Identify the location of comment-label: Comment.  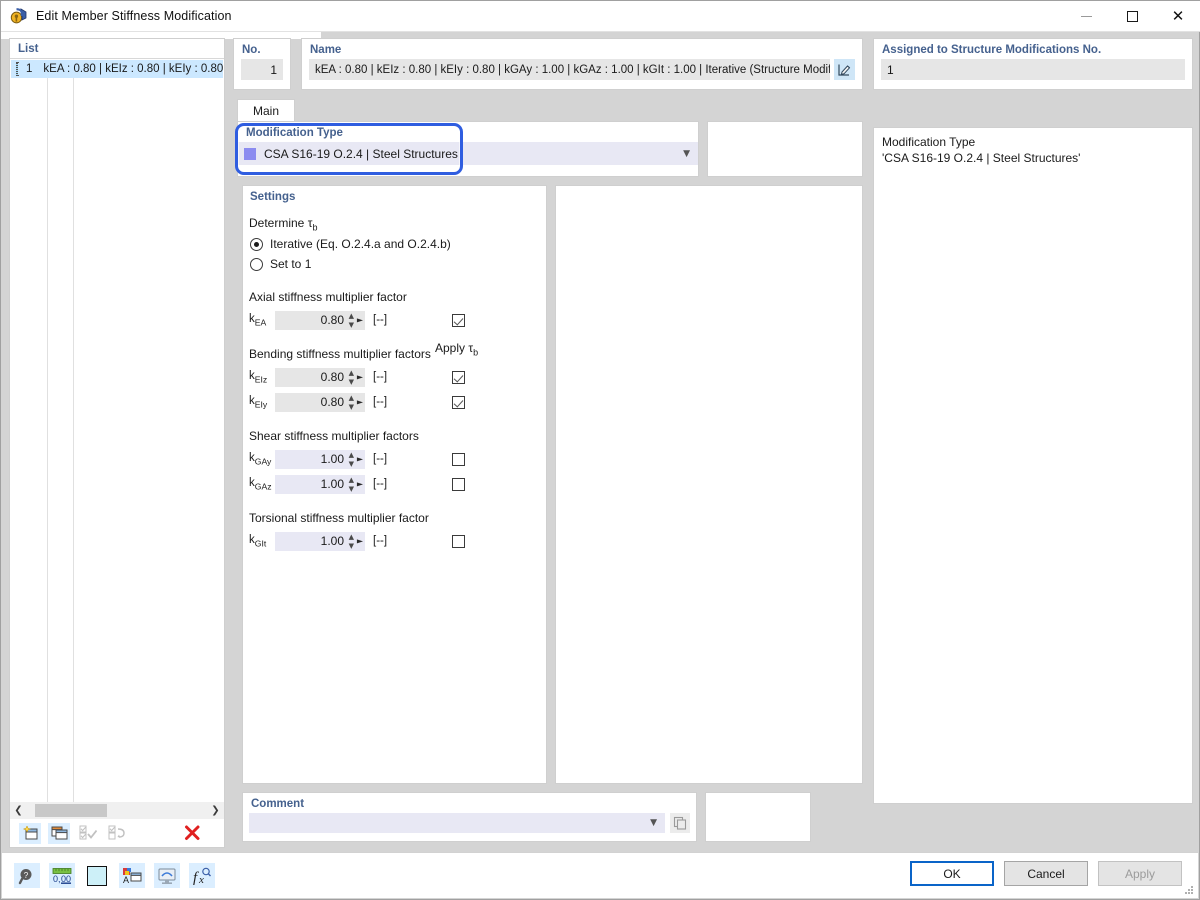
(278, 804).